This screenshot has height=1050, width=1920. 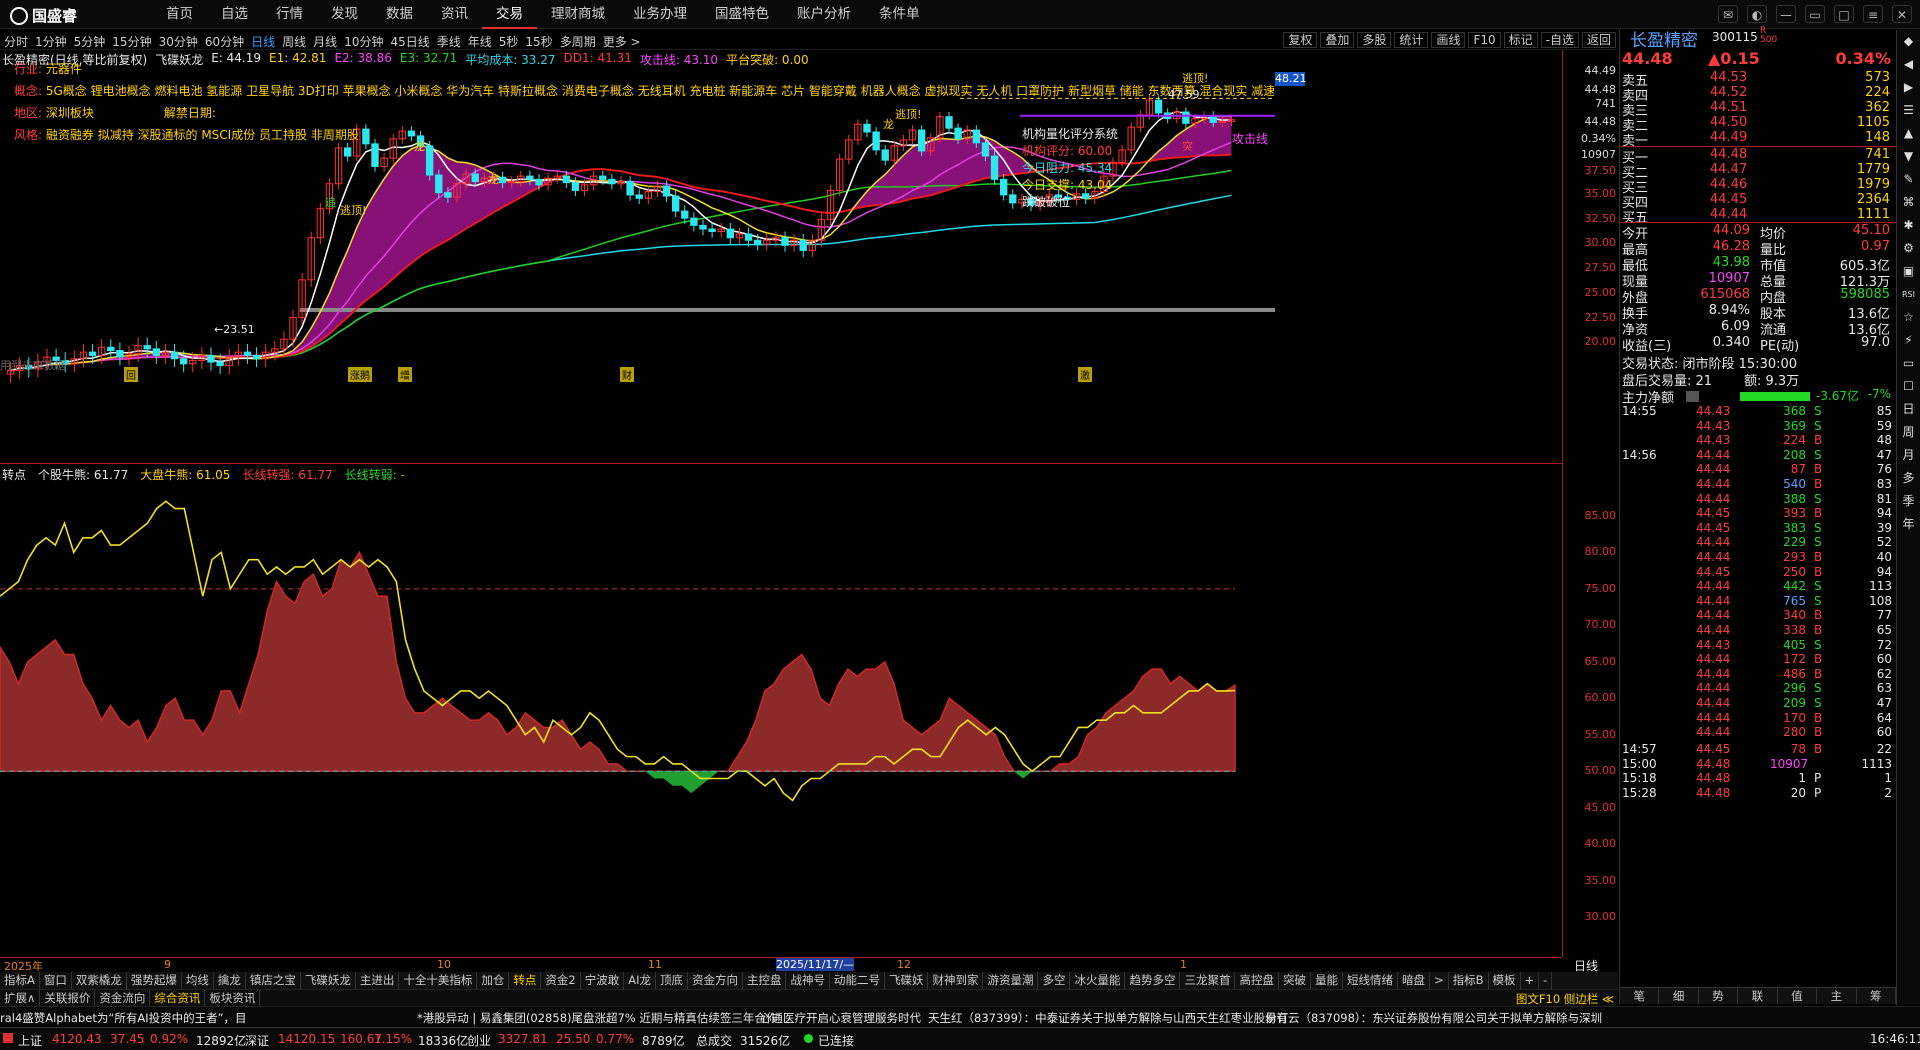 What do you see at coordinates (1530, 980) in the screenshot?
I see `indicator-tab-35: +` at bounding box center [1530, 980].